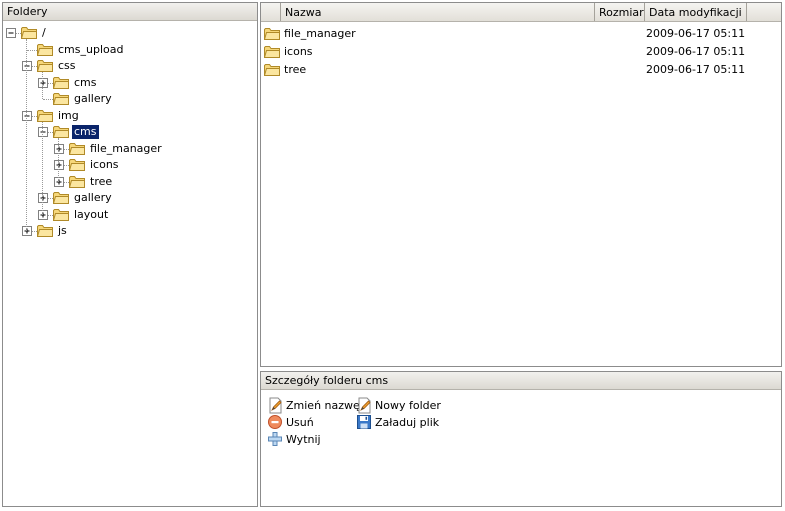 The height and width of the screenshot is (511, 785). What do you see at coordinates (521, 381) in the screenshot?
I see `folder-details-title: Szczegóły folderu cms` at bounding box center [521, 381].